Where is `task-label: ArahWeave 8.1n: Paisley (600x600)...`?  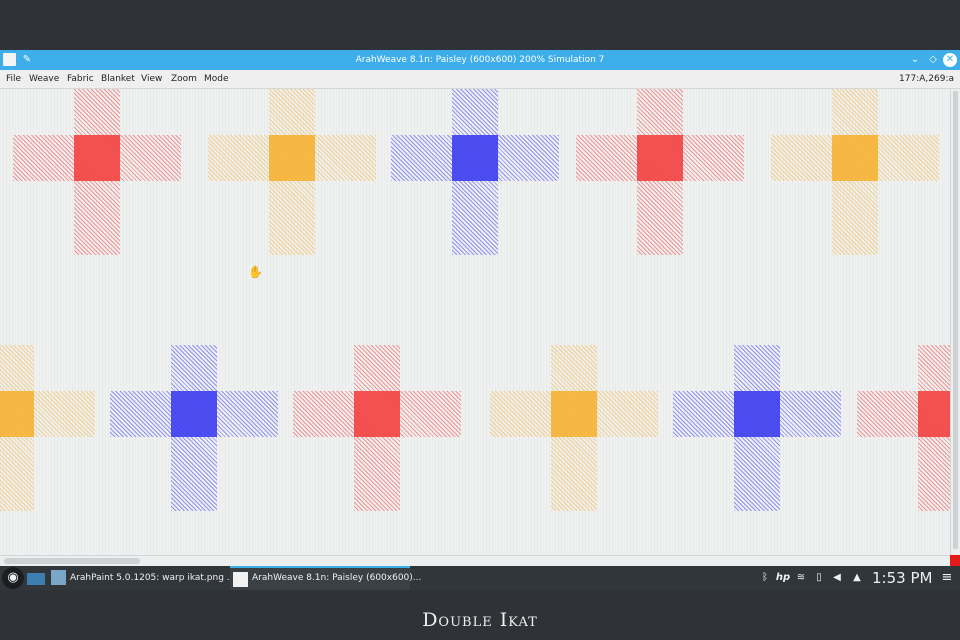 task-label: ArahWeave 8.1n: Paisley (600x600)... is located at coordinates (337, 578).